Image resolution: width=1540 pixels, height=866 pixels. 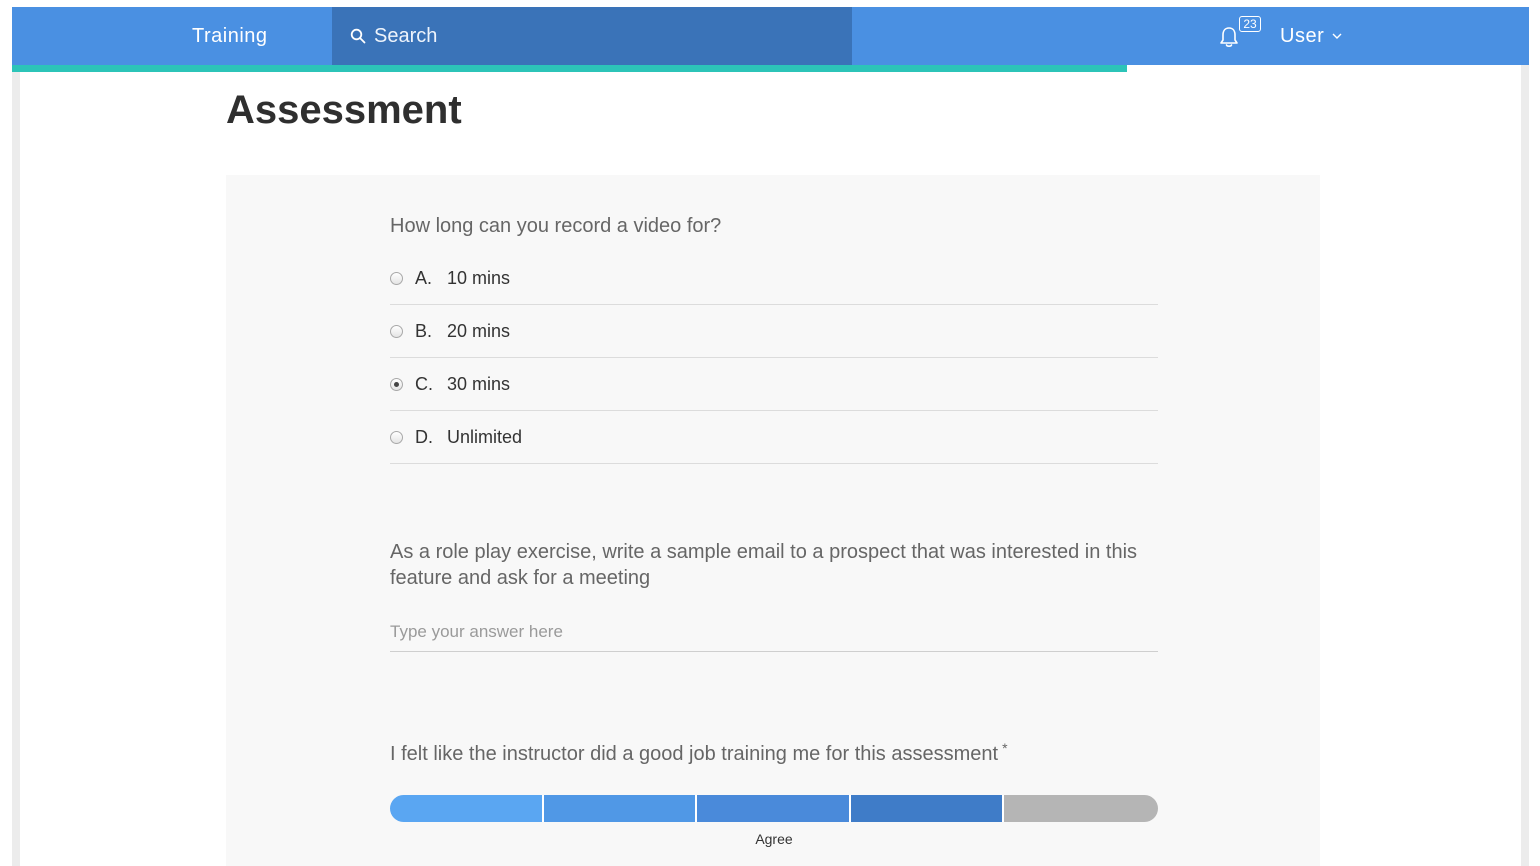 What do you see at coordinates (344, 110) in the screenshot?
I see `page-title: Assessment` at bounding box center [344, 110].